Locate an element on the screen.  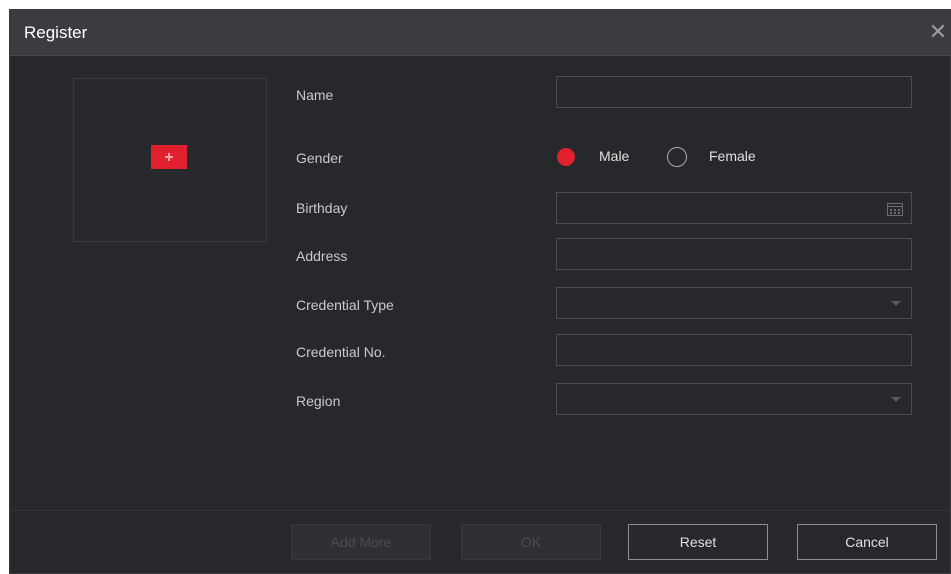
credential-no-input is located at coordinates (734, 350).